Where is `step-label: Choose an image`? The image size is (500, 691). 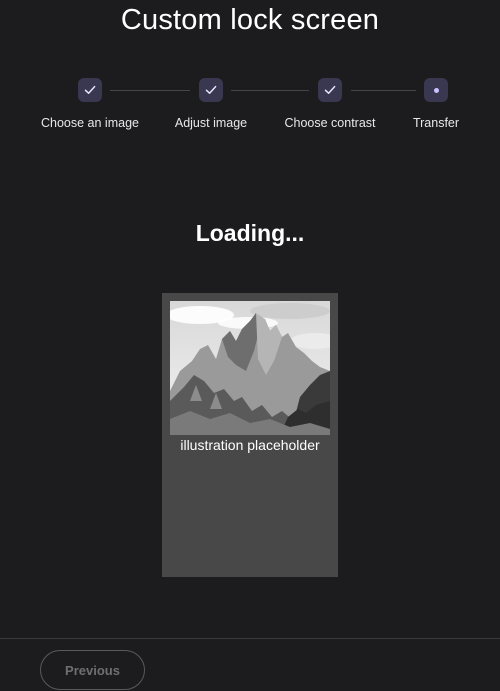 step-label: Choose an image is located at coordinates (90, 123).